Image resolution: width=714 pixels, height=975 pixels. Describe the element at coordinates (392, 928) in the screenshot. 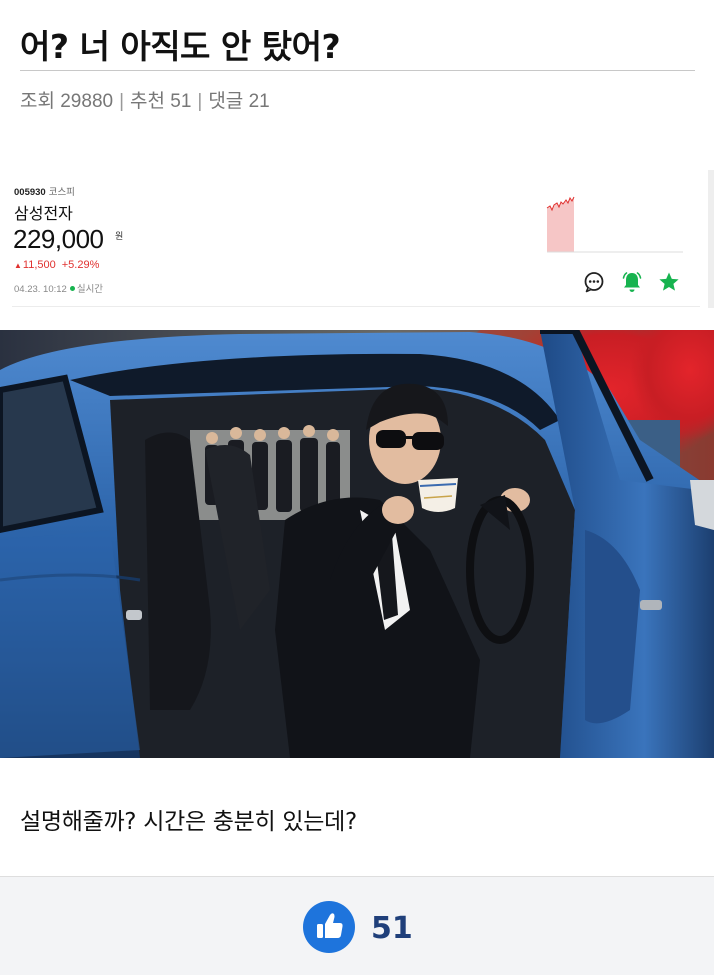

I see `recommend-count-display: 51` at that location.